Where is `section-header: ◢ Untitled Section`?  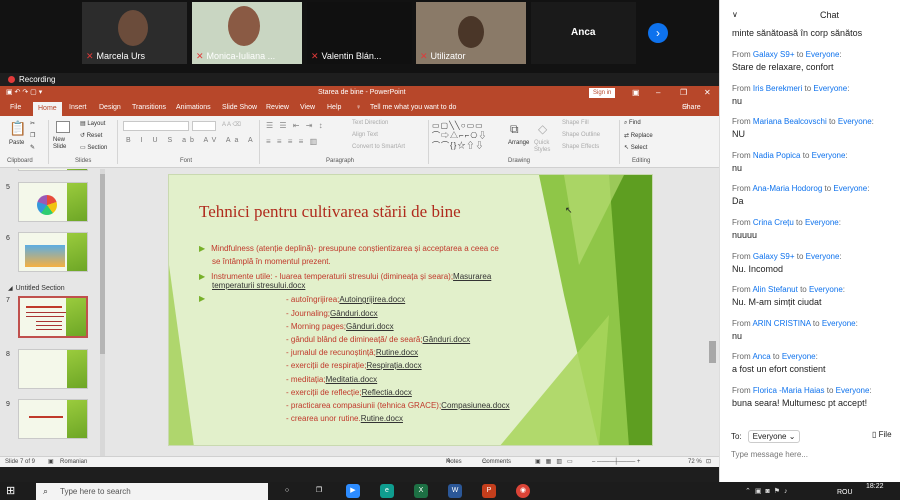
section-header: ◢ Untitled Section is located at coordinates (36, 288).